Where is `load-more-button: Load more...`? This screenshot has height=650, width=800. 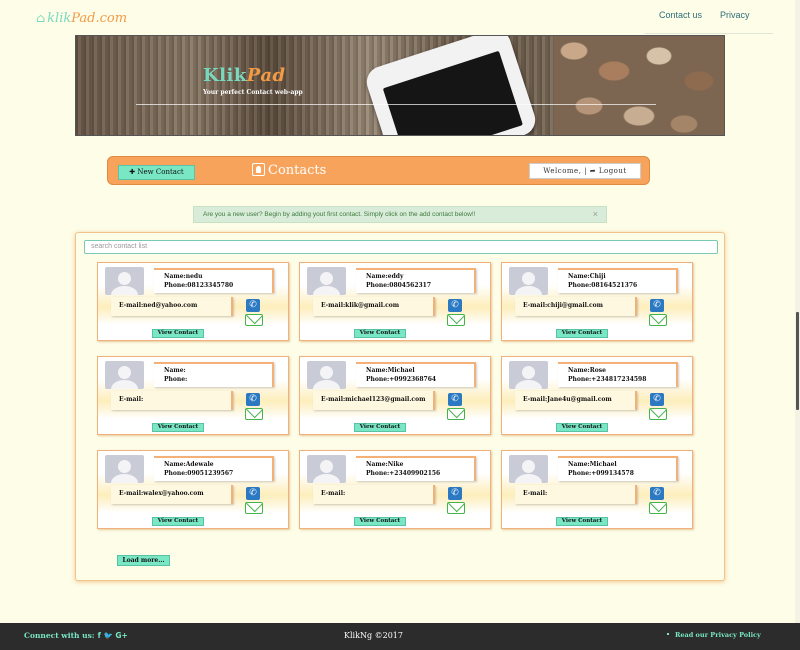
load-more-button: Load more... is located at coordinates (143, 560).